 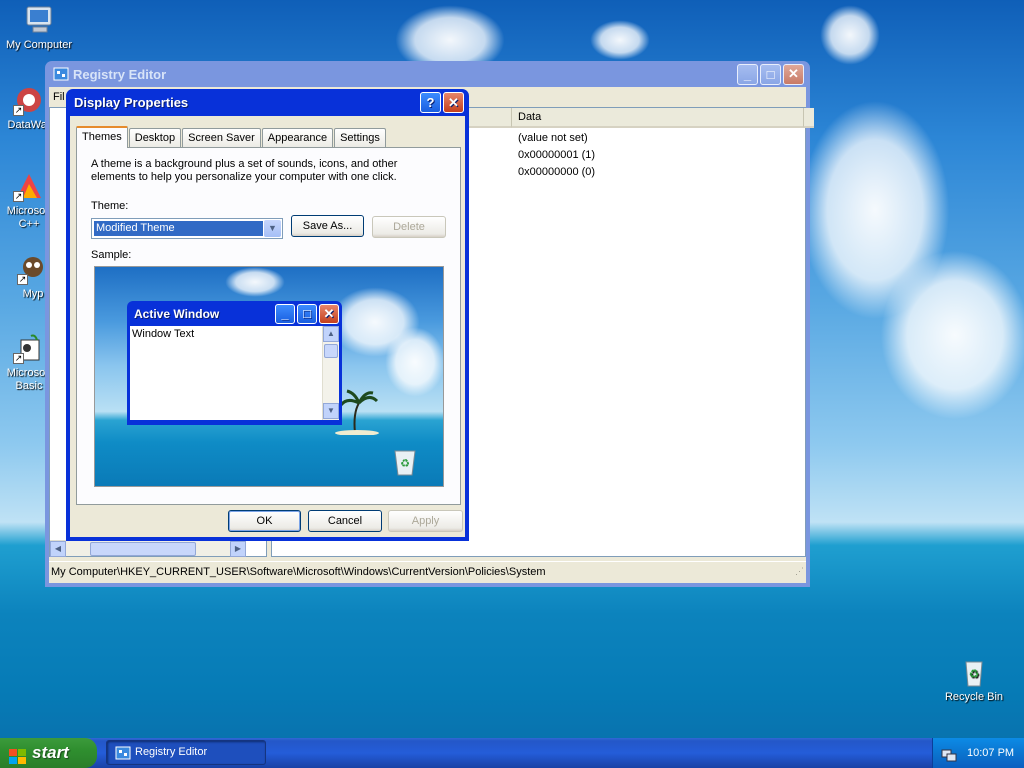 I want to click on network-icon, so click(x=949, y=753).